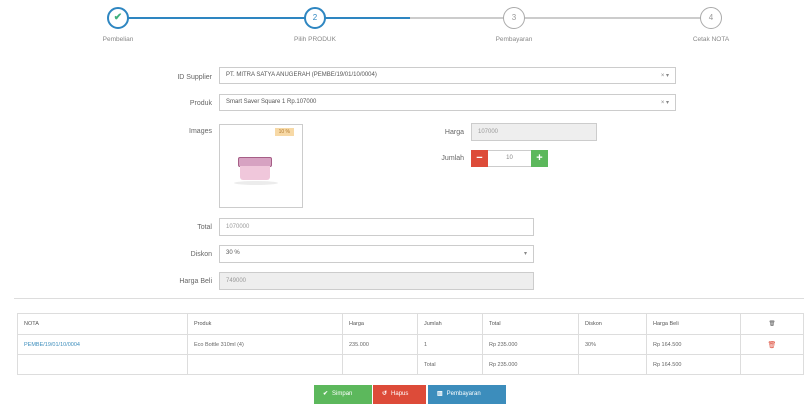 Image resolution: width=804 pixels, height=404 pixels. I want to click on wizard-step-4: 4, so click(711, 18).